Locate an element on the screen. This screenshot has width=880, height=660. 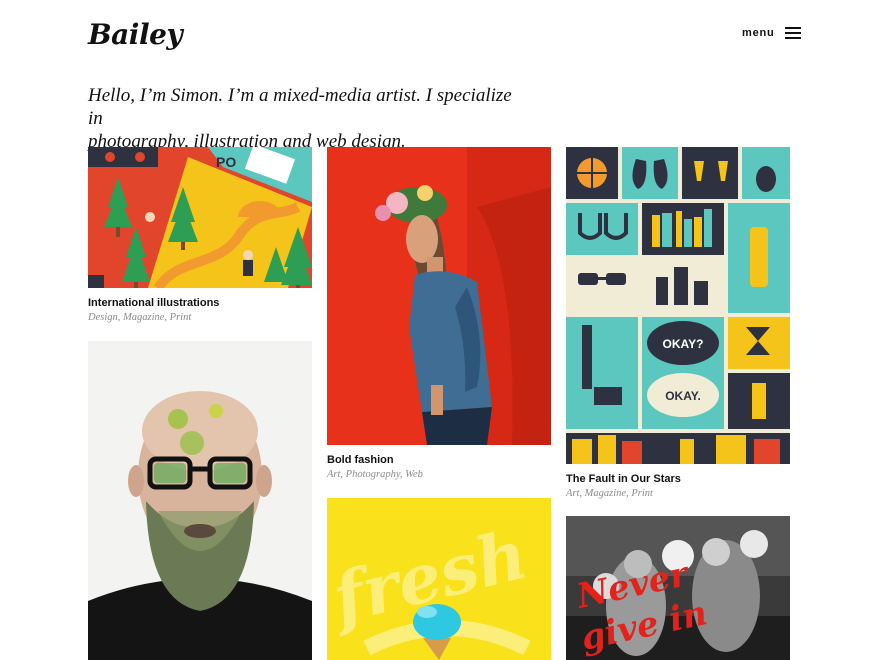
project-thumbnail-fault-in-our-stars: OKAY? OKAY. is located at coordinates (678, 305).